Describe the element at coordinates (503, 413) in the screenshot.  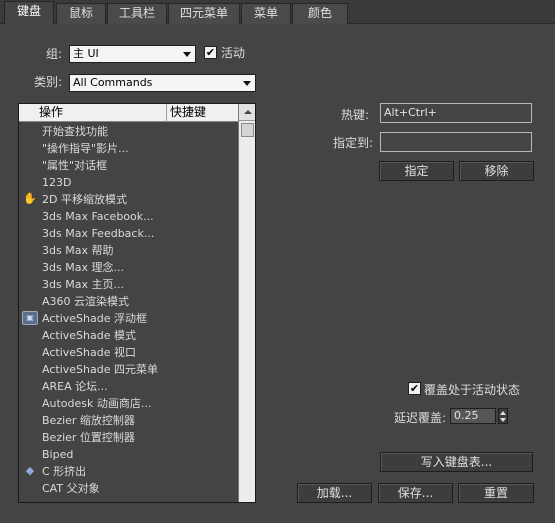
I see `spinner-up-icon` at that location.